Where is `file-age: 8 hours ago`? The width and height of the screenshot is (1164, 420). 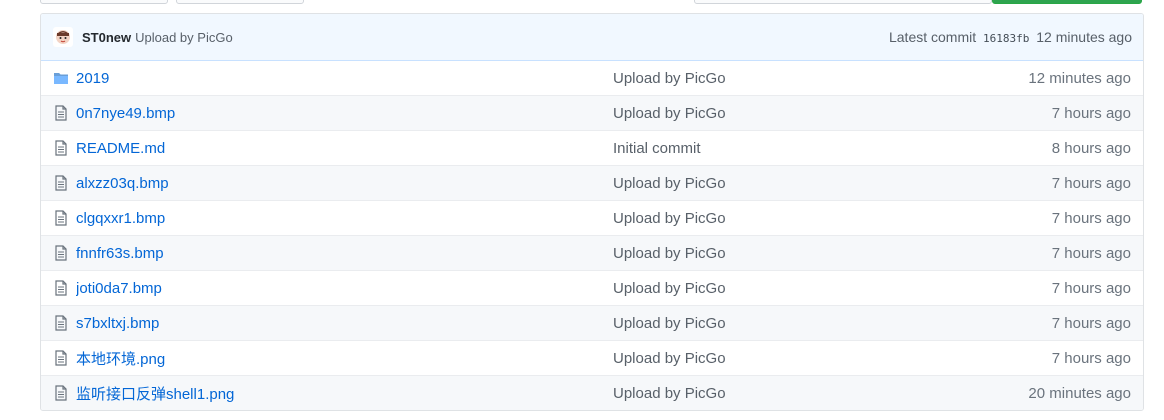 file-age: 8 hours ago is located at coordinates (1091, 148).